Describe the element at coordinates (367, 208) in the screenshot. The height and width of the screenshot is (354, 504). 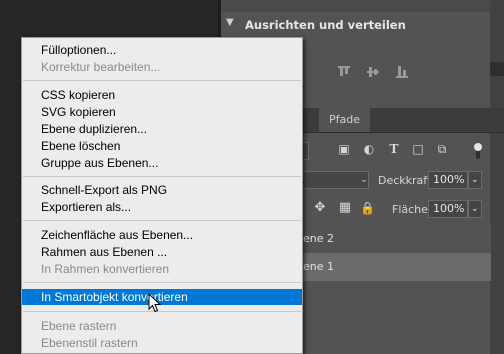
I see `lock-all-icon: 🔒` at that location.